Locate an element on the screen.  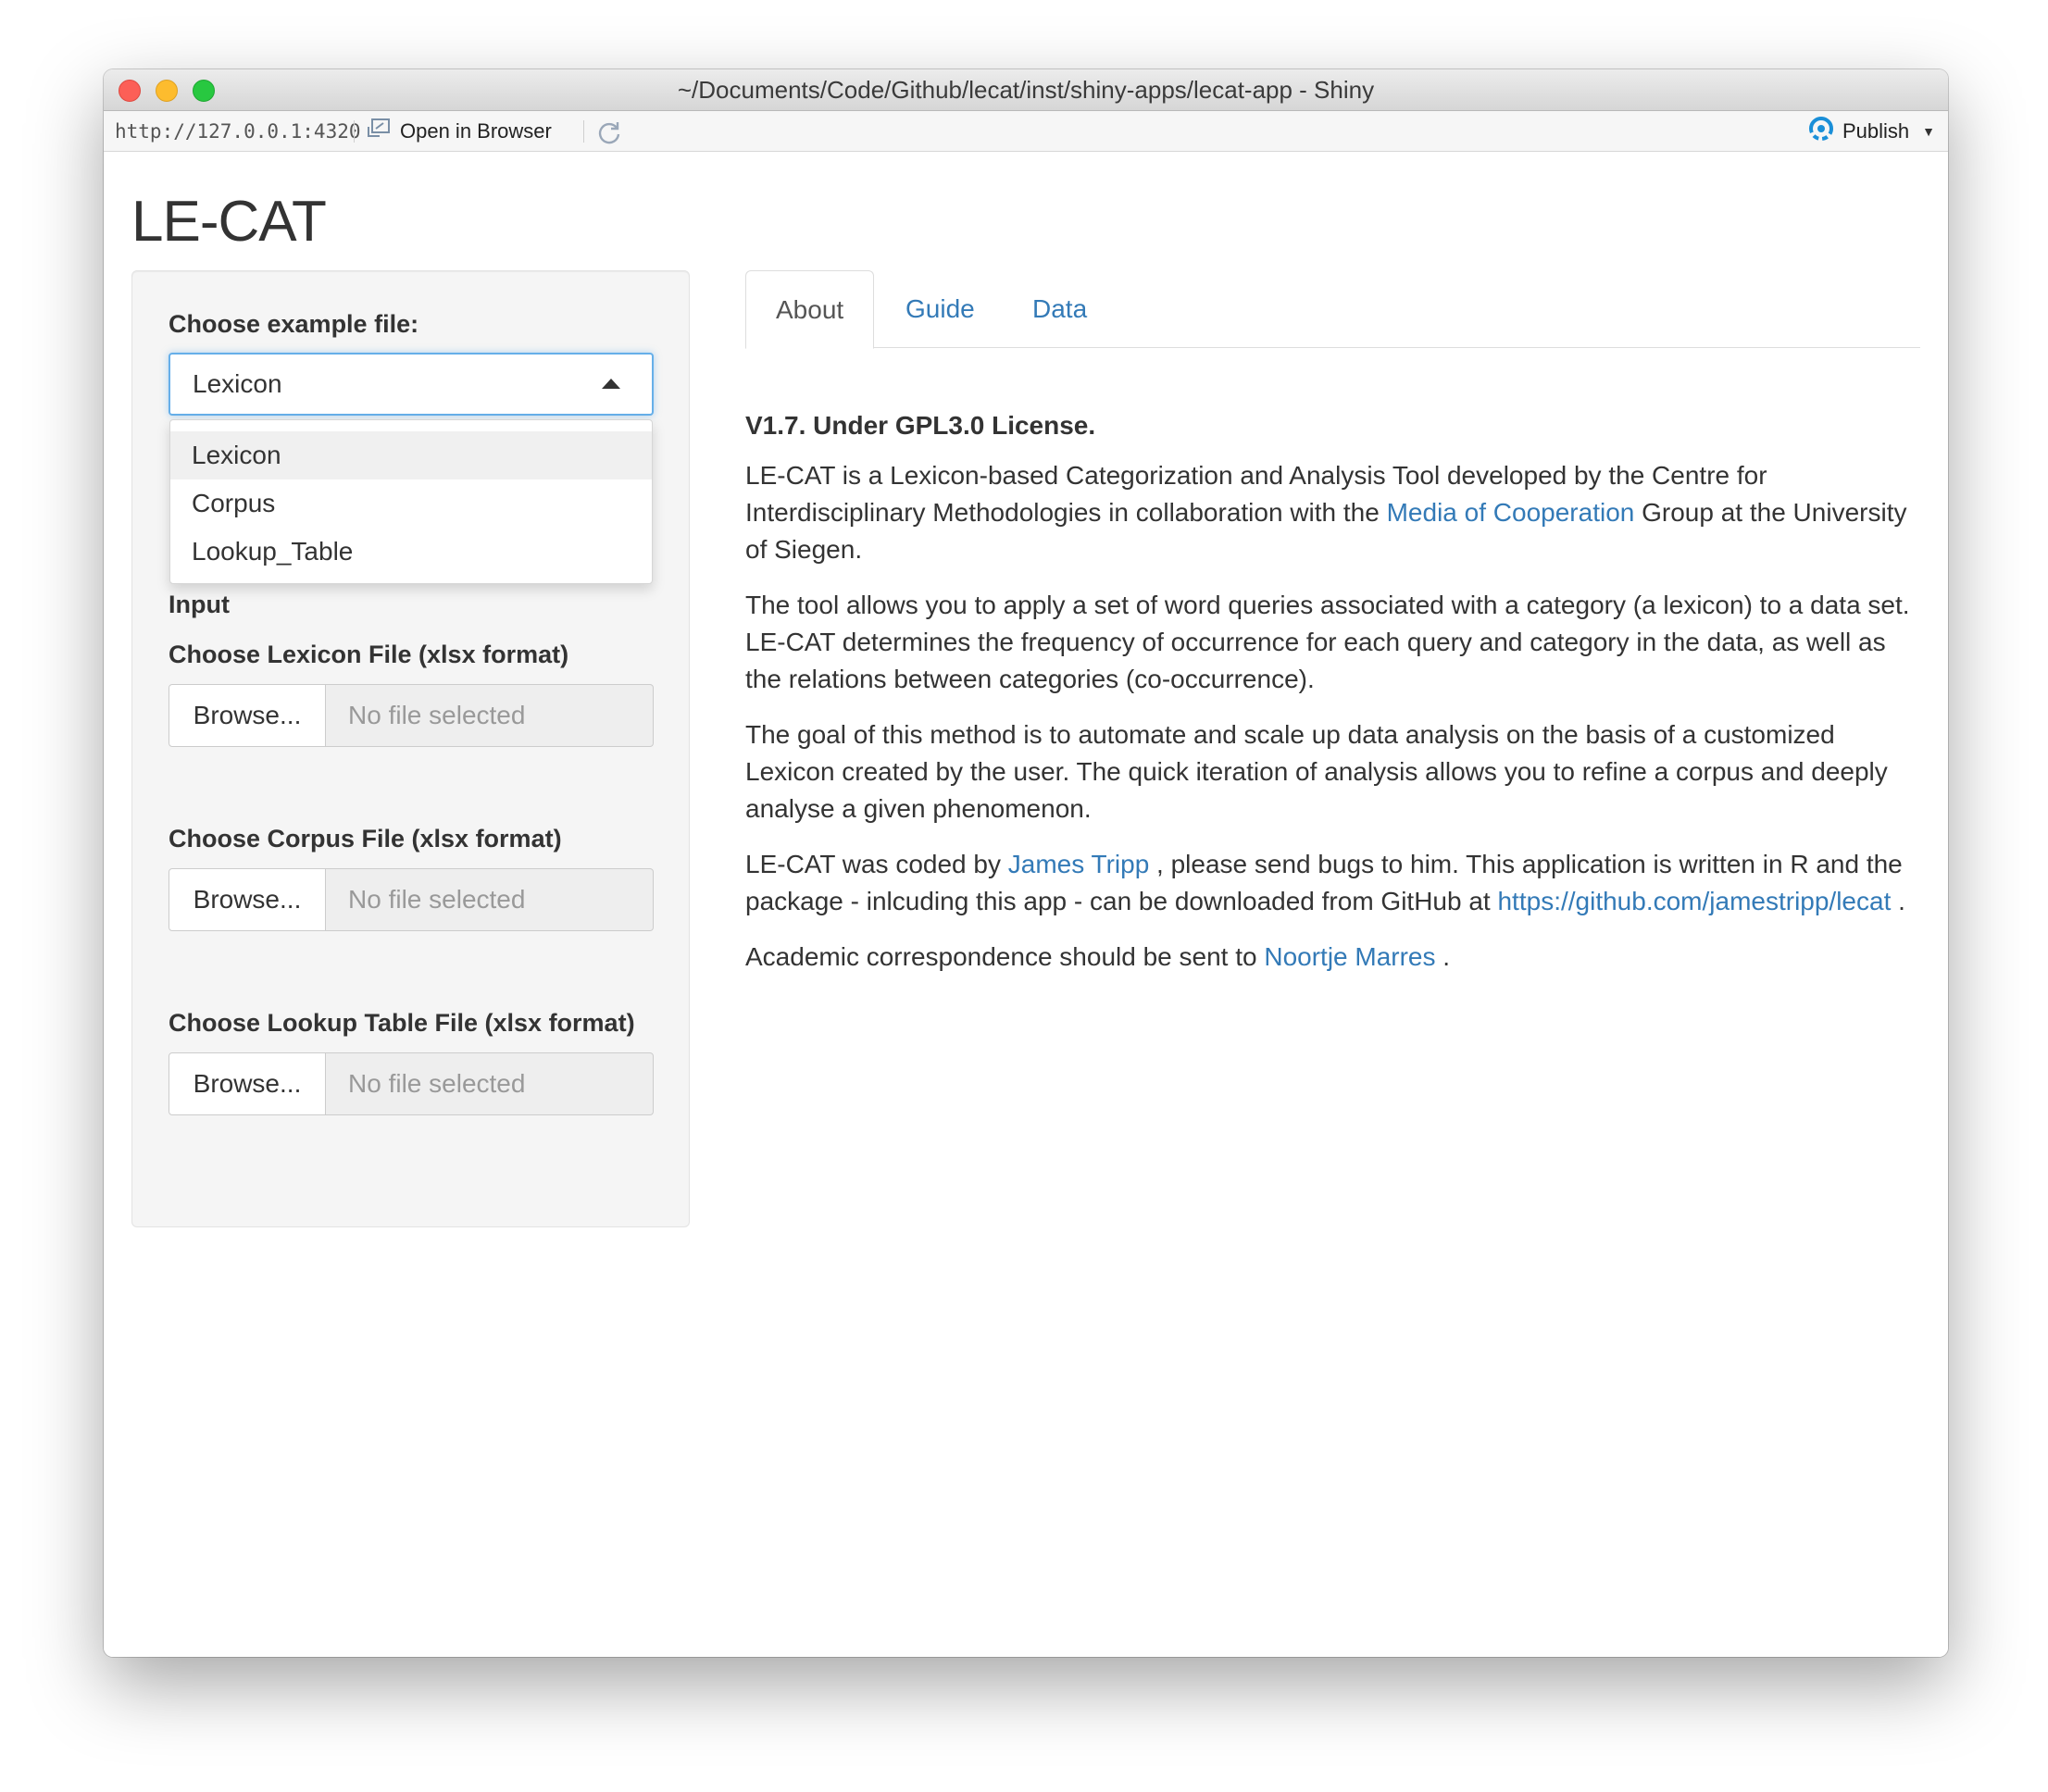
corpus-file-label: Choose Corpus File (xlsx format) is located at coordinates (365, 838).